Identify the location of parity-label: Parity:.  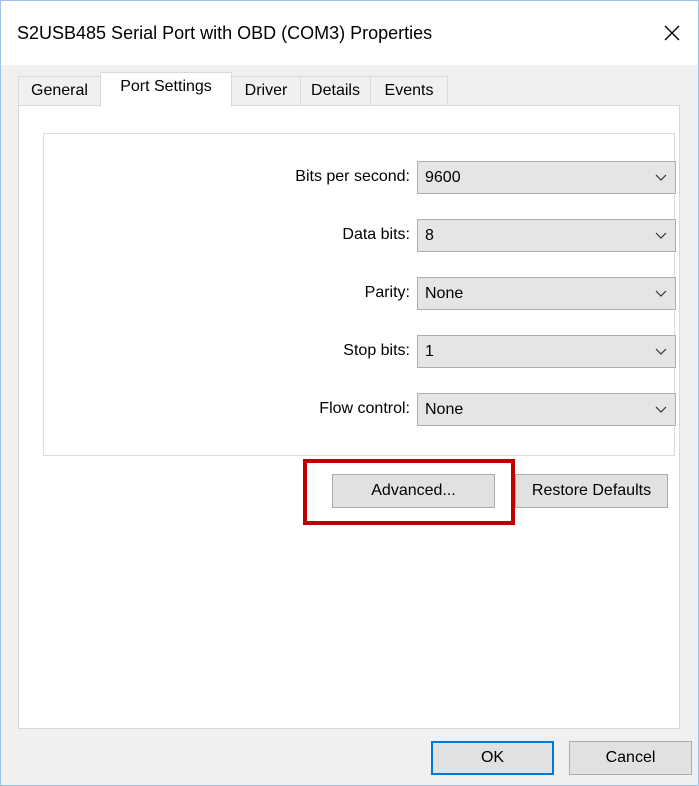
(387, 292).